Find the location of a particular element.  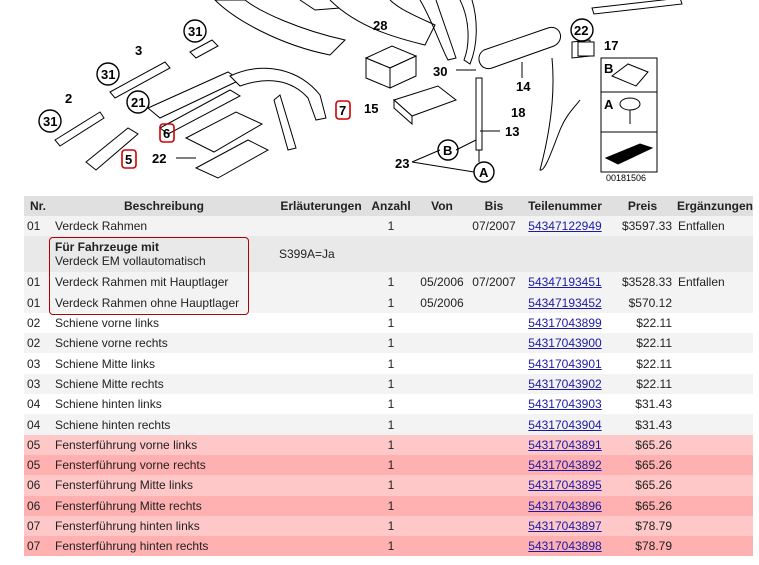

cell-description: Schiene Mitte rechts is located at coordinates (164, 384).